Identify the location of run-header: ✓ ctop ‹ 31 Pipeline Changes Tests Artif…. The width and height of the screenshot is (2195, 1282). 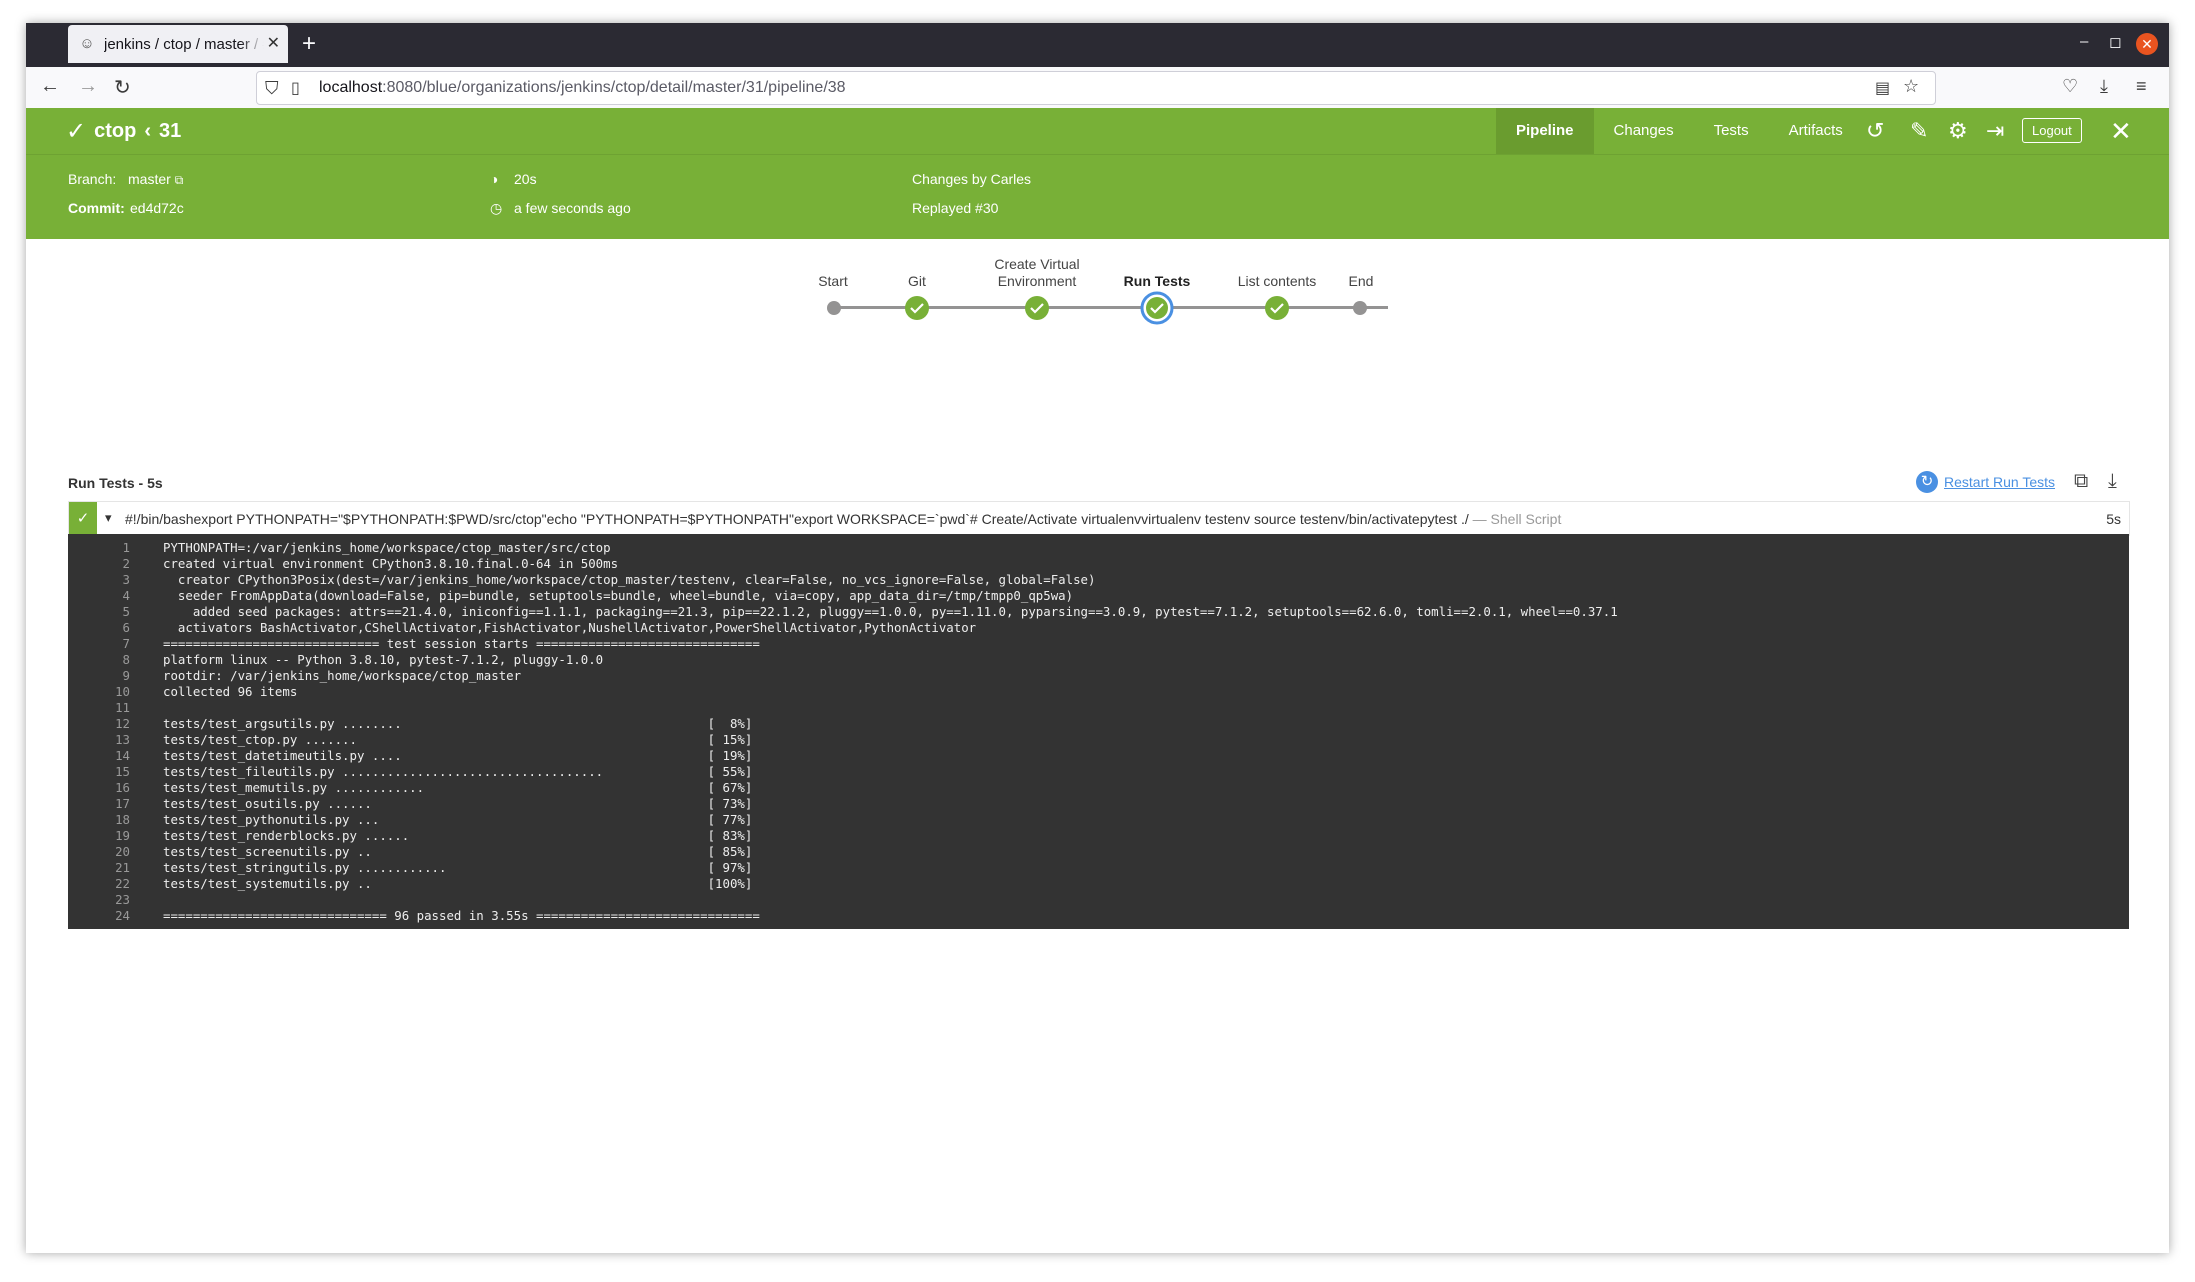
(1097, 173).